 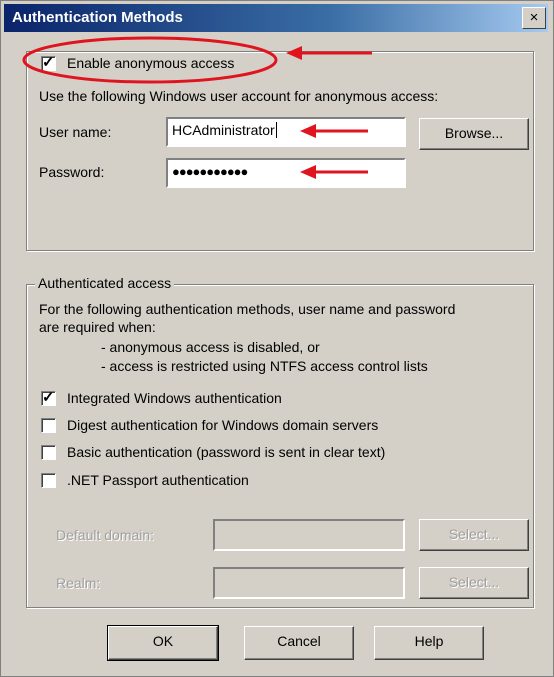 What do you see at coordinates (72, 172) in the screenshot?
I see `password-label: Password:` at bounding box center [72, 172].